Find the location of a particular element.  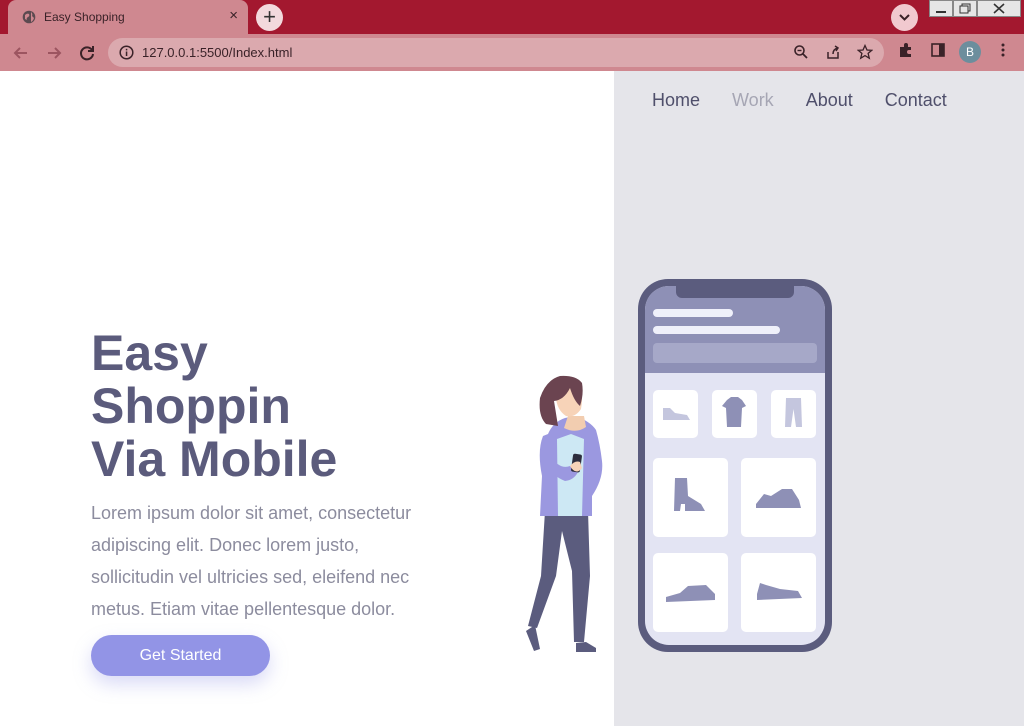

browser-toolbar: 127.0.0.1:5500/Index.html B is located at coordinates (512, 52).